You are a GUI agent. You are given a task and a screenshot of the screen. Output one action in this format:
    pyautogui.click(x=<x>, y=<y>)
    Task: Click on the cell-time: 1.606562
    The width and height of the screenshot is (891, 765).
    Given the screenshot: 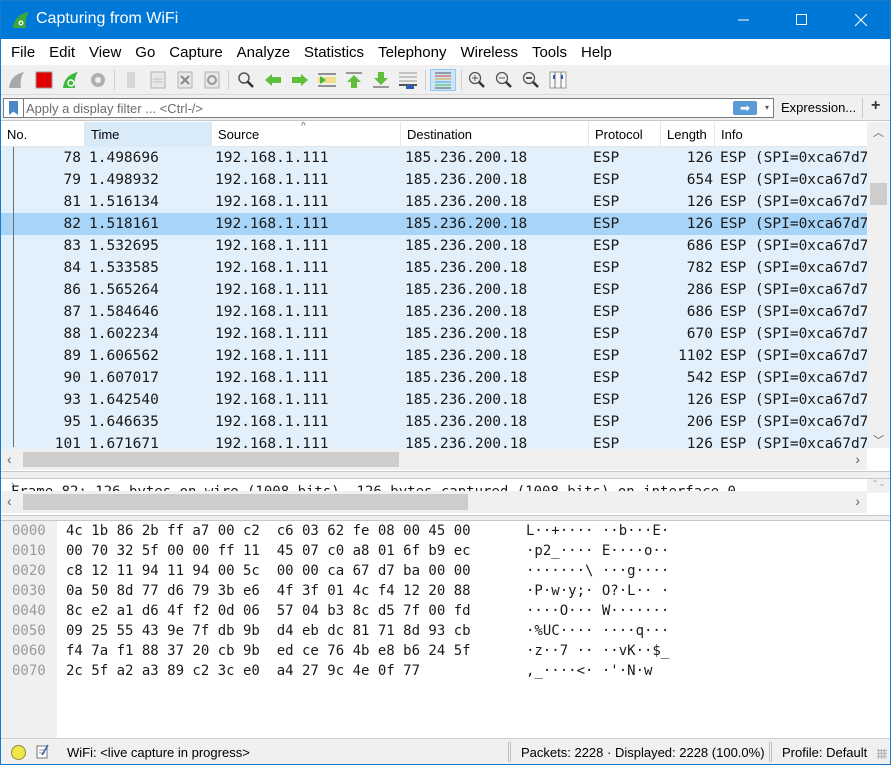 What is the action you would take?
    pyautogui.click(x=124, y=356)
    